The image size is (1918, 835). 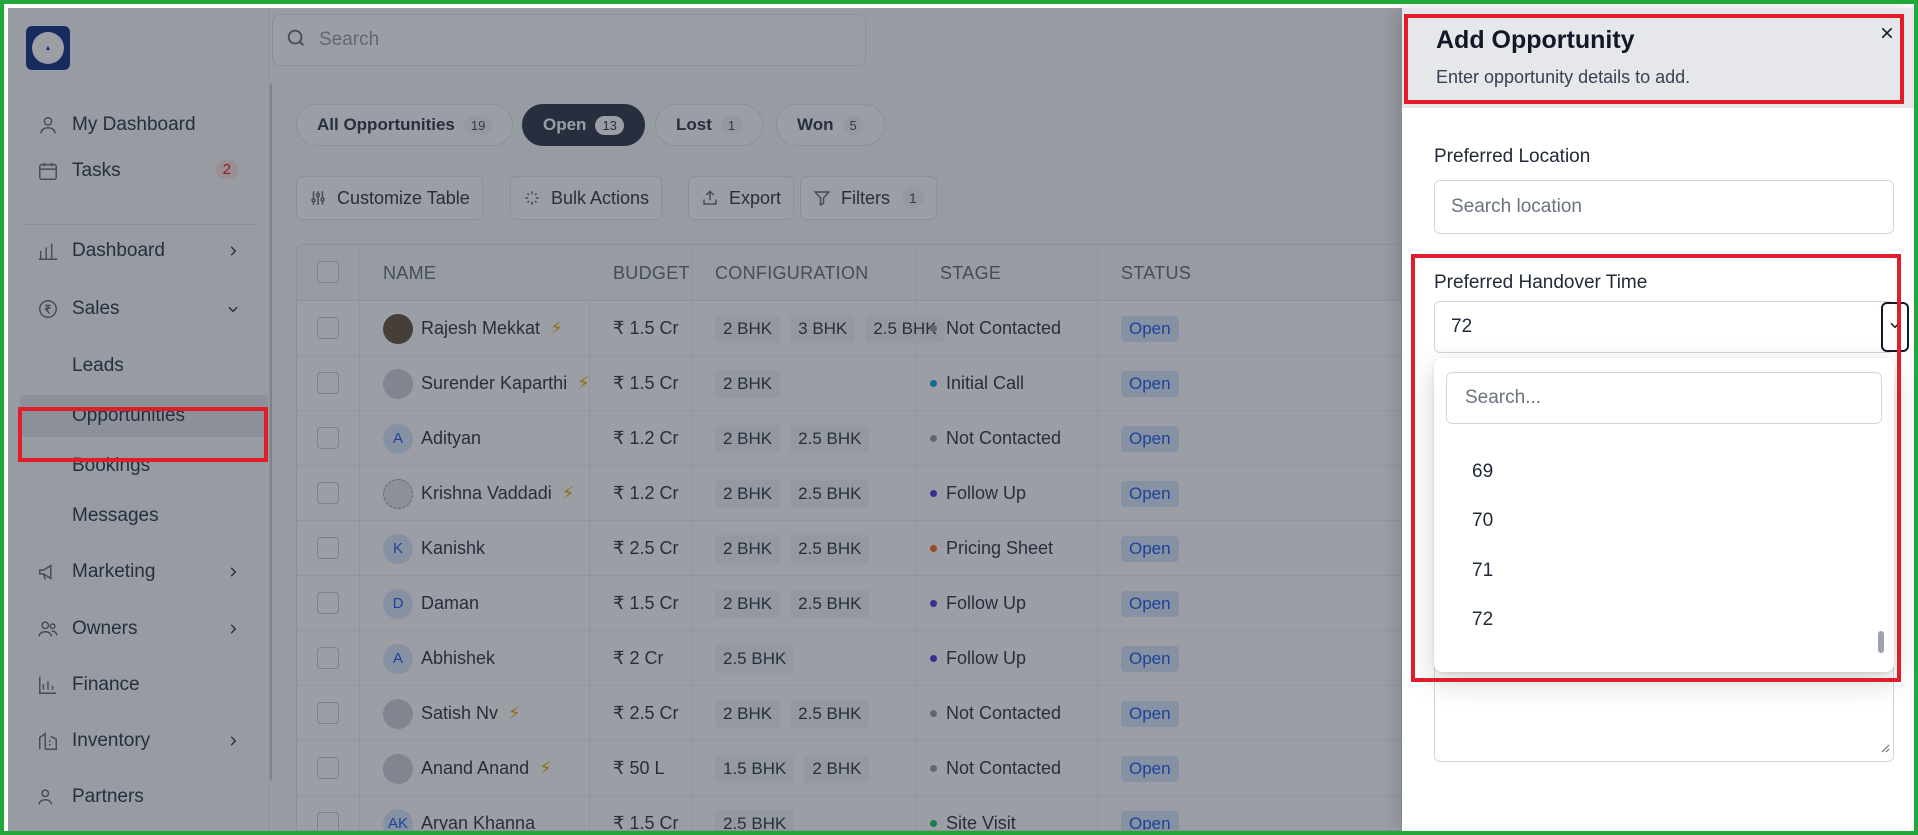 What do you see at coordinates (1664, 207) in the screenshot?
I see `preferred-location-input: Search location` at bounding box center [1664, 207].